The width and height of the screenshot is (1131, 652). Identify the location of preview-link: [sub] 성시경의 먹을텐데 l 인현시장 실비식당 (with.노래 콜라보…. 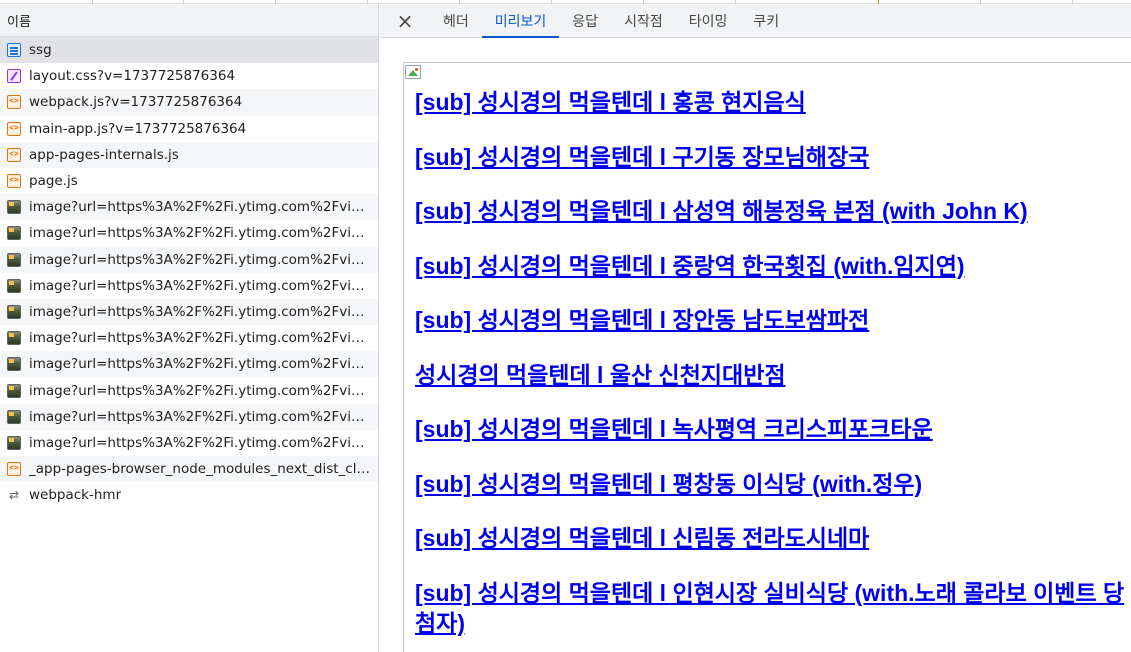
(771, 608).